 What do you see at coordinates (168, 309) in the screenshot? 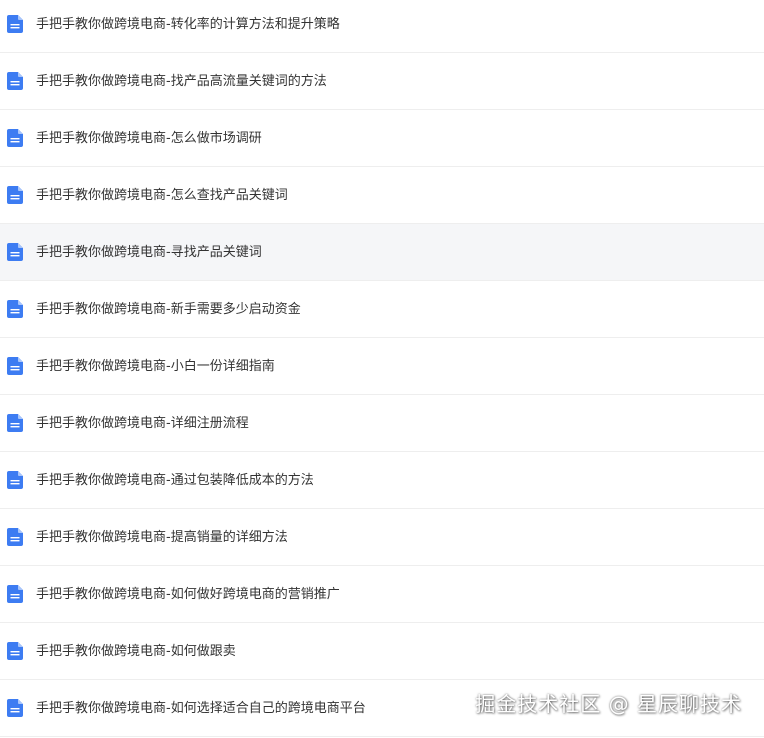
I see `file-title: 手把手教你做跨境电商-新手需要多少启动资金` at bounding box center [168, 309].